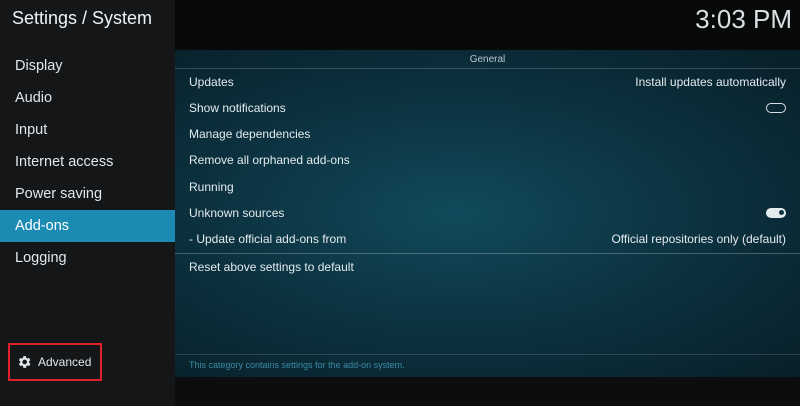  I want to click on divider, so click(487, 253).